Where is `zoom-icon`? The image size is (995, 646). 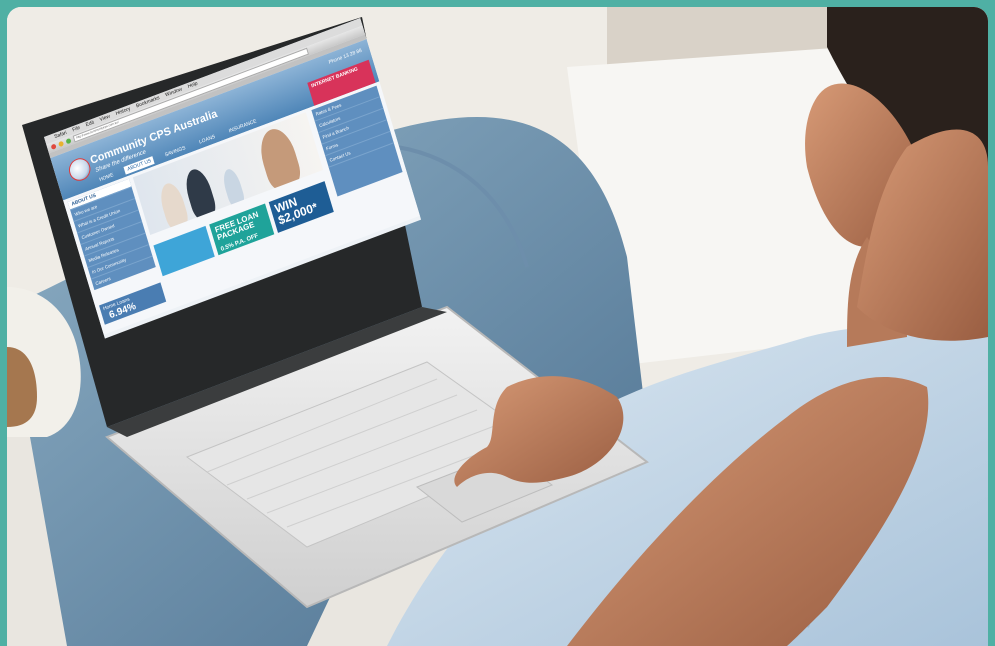 zoom-icon is located at coordinates (68, 141).